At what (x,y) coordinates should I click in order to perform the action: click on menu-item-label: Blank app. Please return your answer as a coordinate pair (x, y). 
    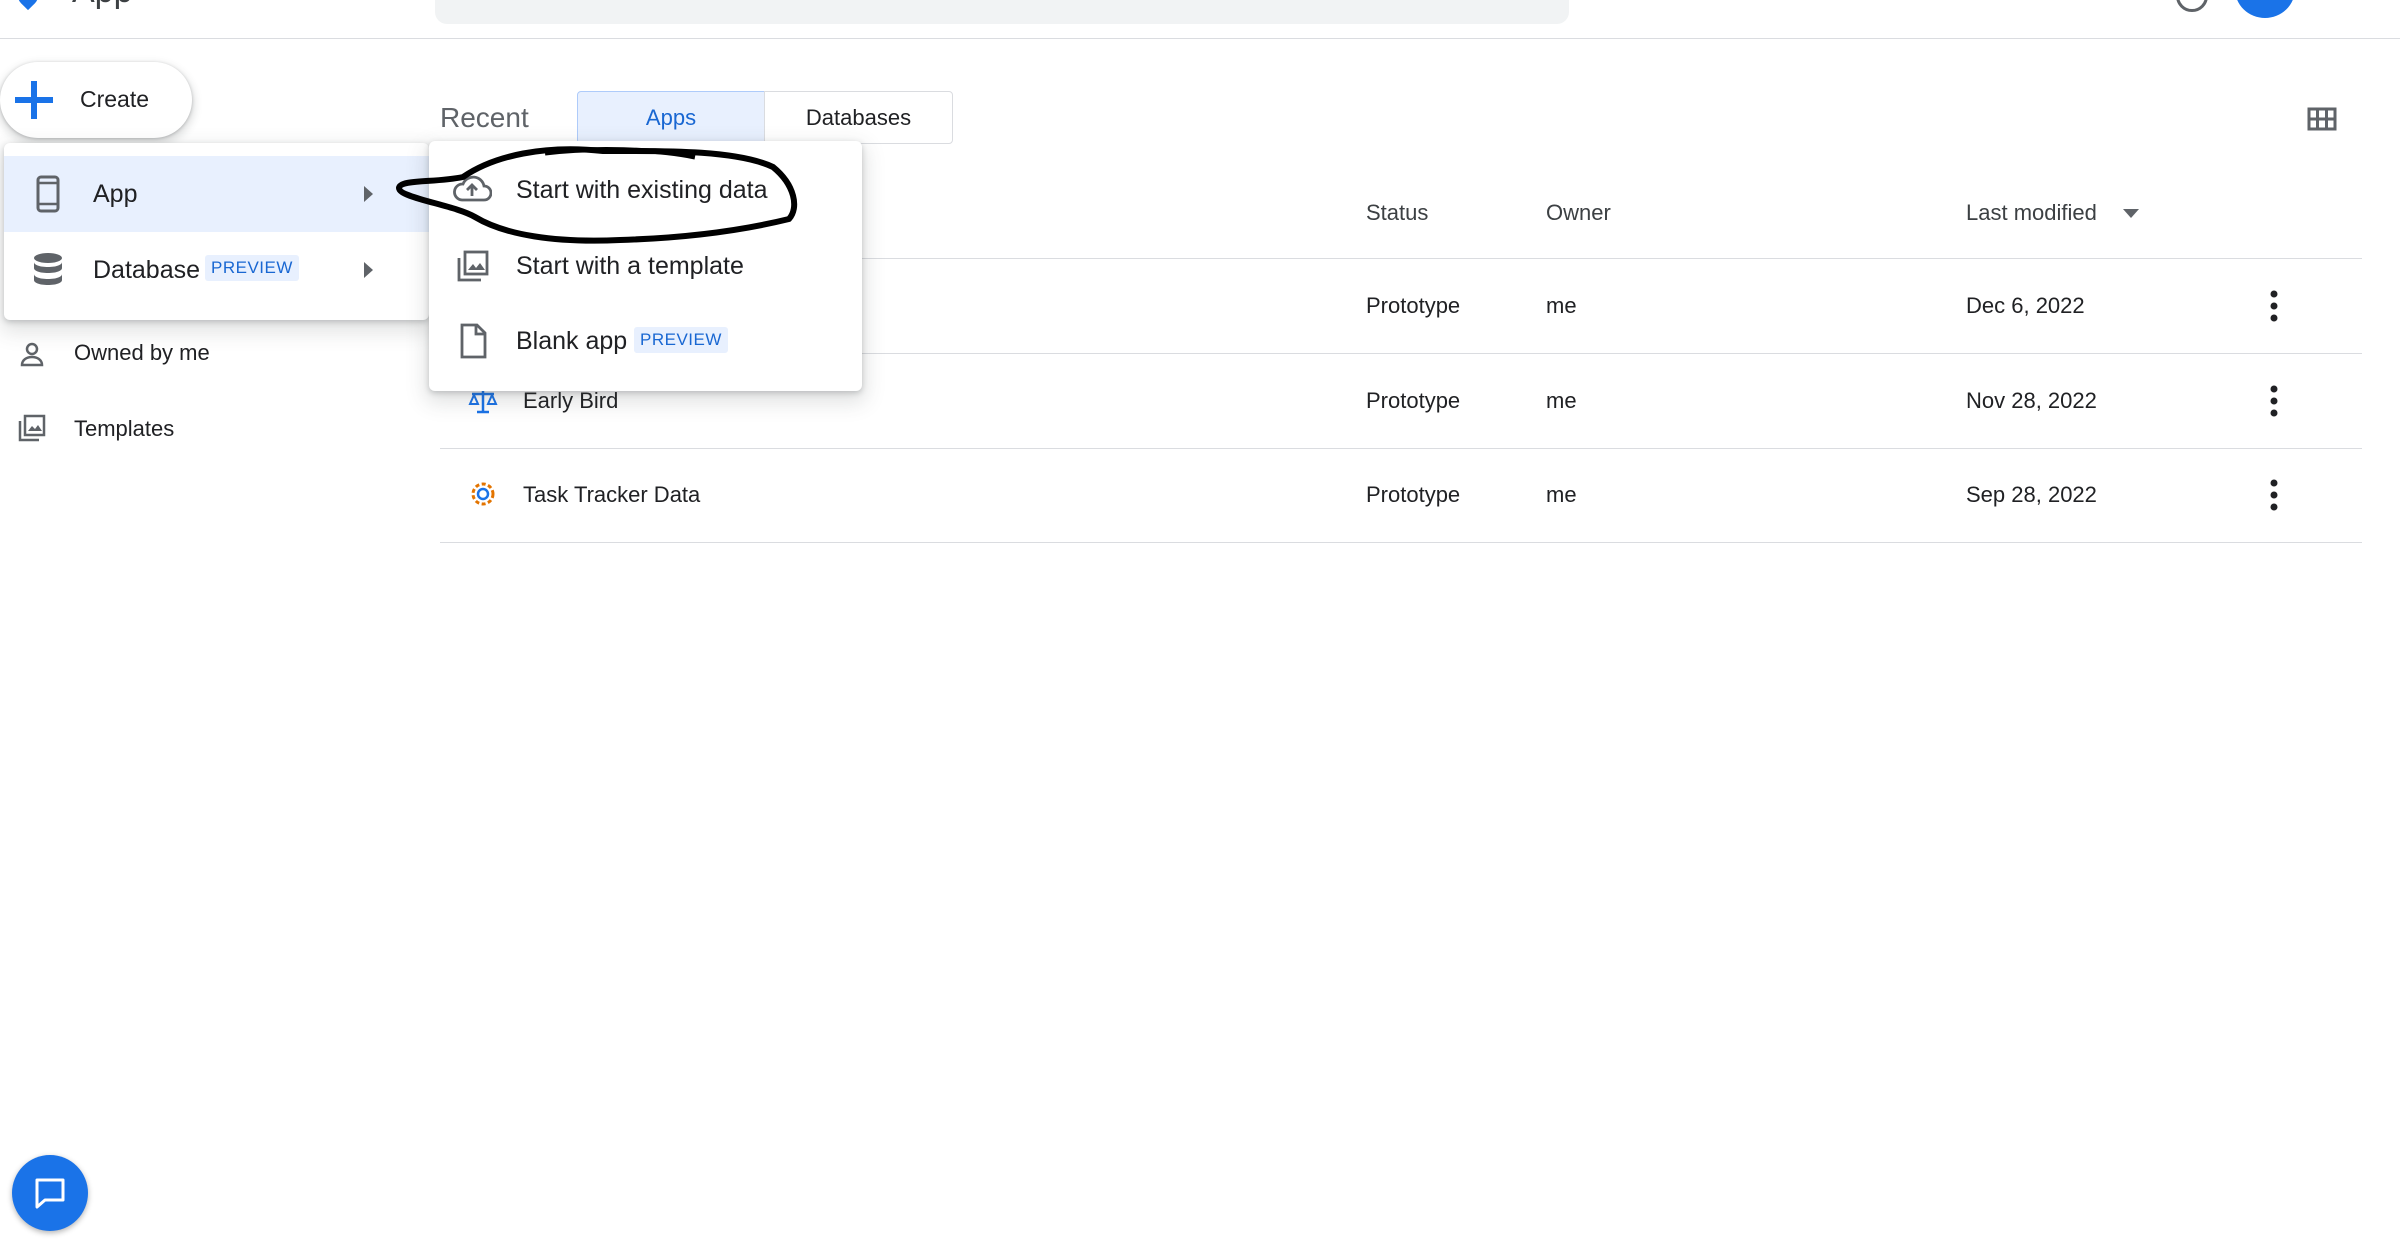
    Looking at the image, I should click on (572, 341).